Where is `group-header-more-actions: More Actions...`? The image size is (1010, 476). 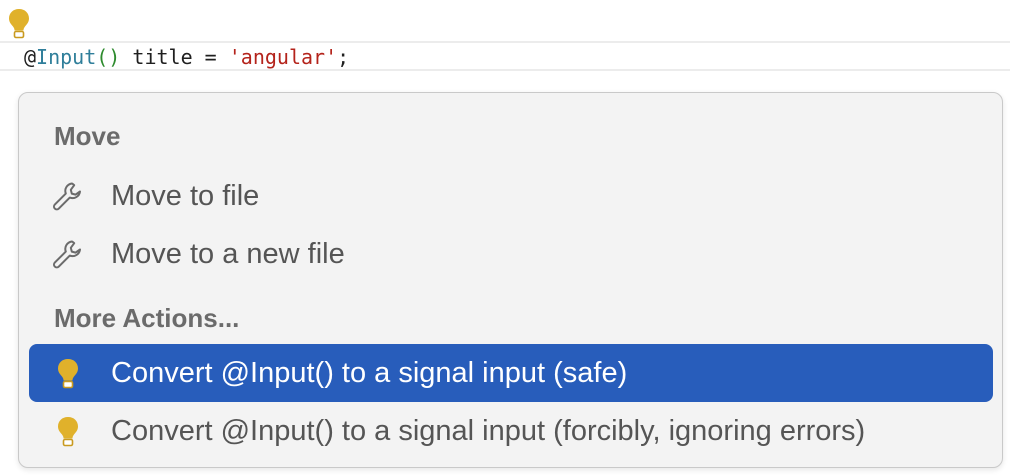 group-header-more-actions: More Actions... is located at coordinates (147, 318).